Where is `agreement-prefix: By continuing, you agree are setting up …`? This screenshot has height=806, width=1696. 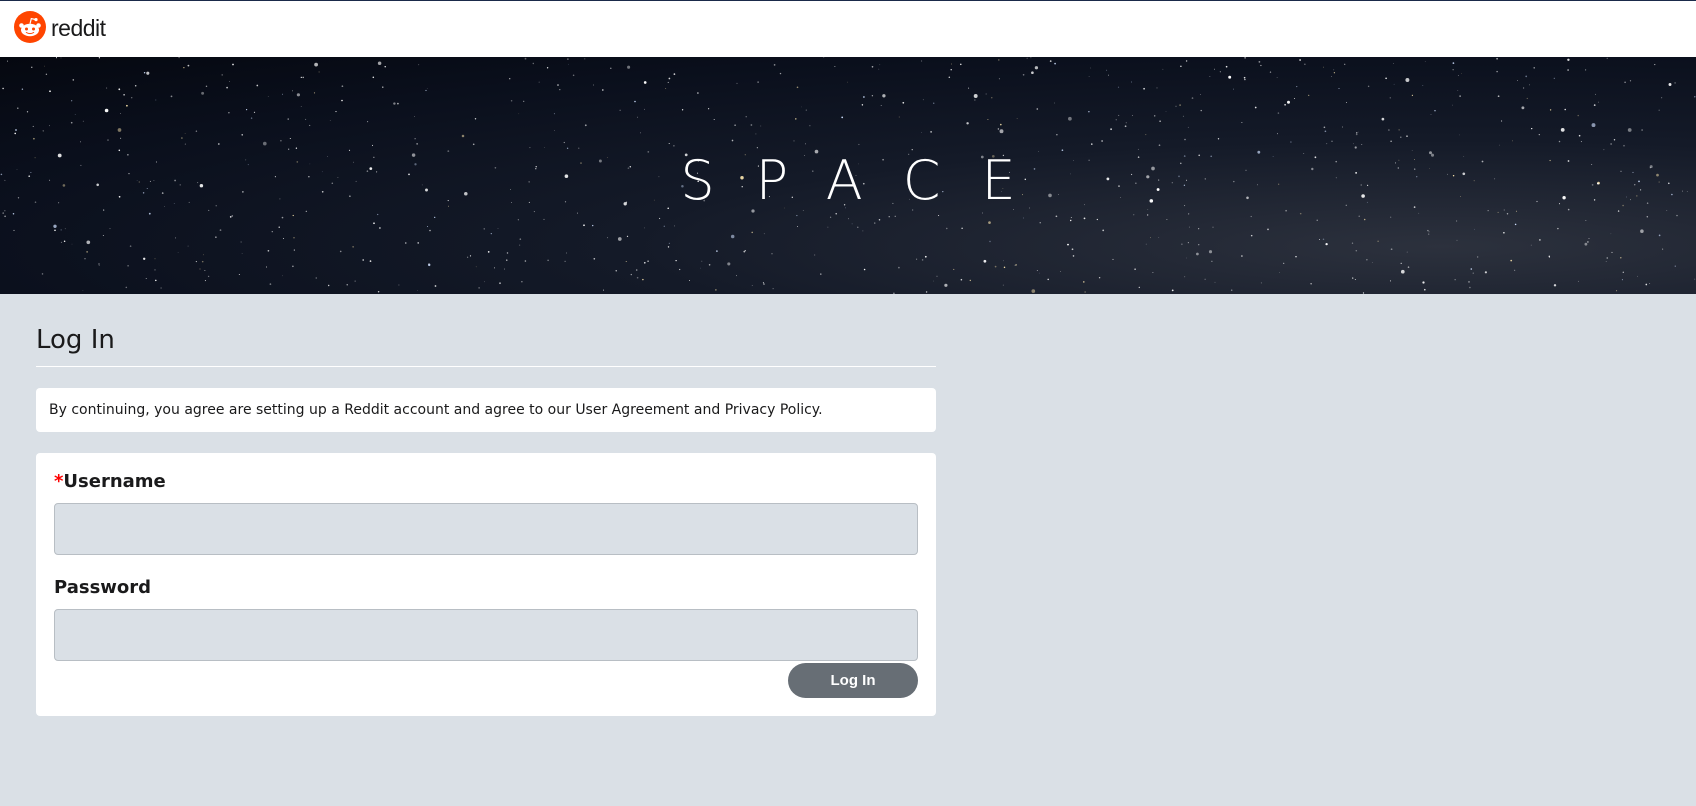 agreement-prefix: By continuing, you agree are setting up … is located at coordinates (312, 410).